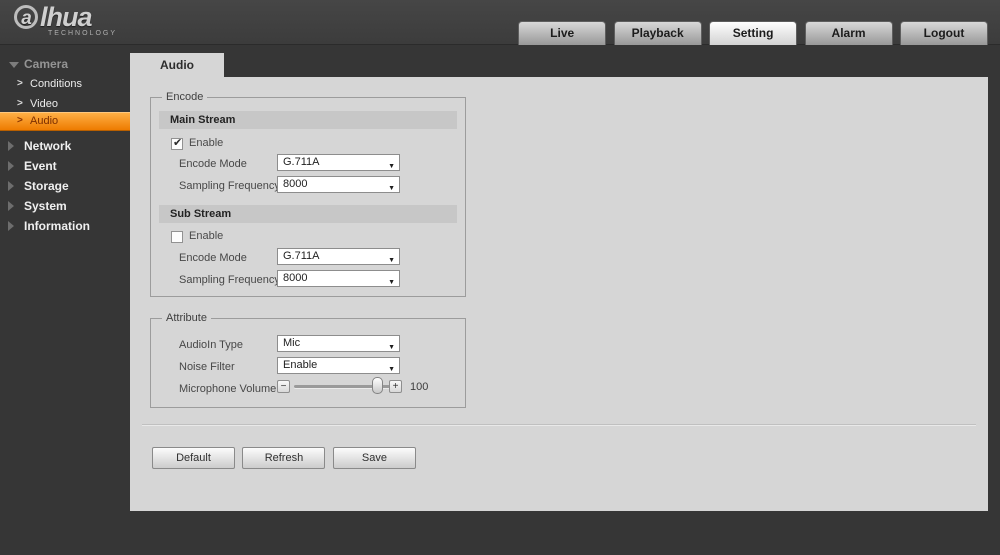  Describe the element at coordinates (193, 458) in the screenshot. I see `default-button: Default` at that location.